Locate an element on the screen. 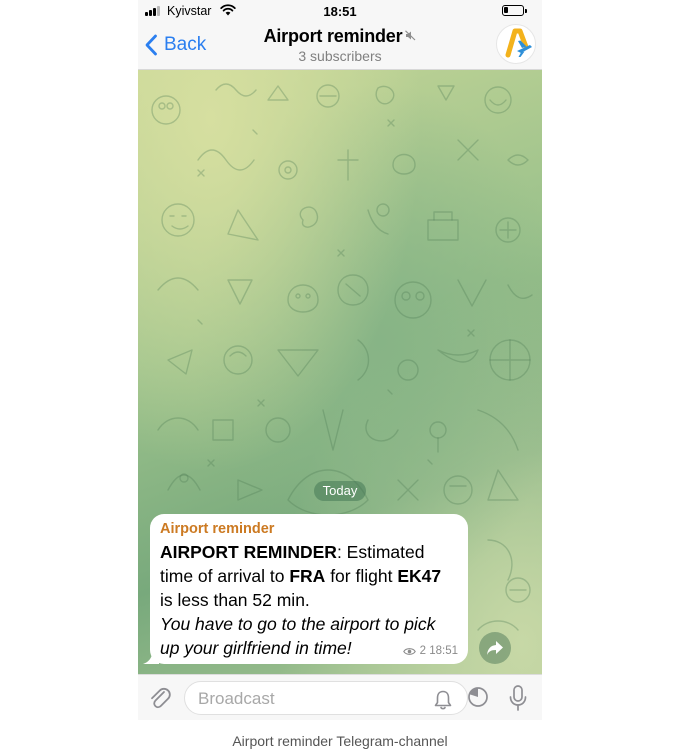 This screenshot has width=680, height=751. flight-number: EK47 is located at coordinates (419, 576).